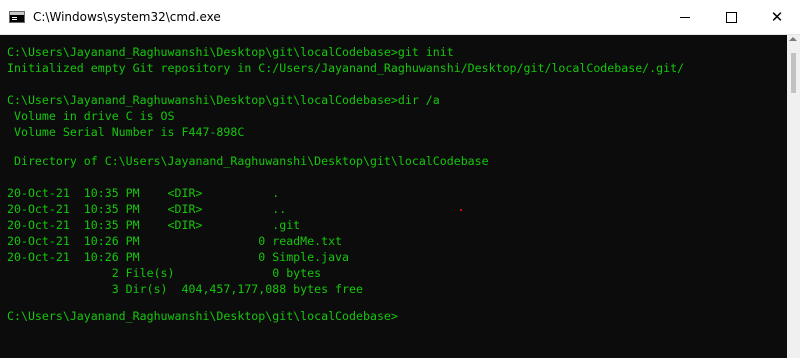 The image size is (800, 358). What do you see at coordinates (400, 17) in the screenshot?
I see `title-bar: C:\Windows\system32\cmd.exe ✕` at bounding box center [400, 17].